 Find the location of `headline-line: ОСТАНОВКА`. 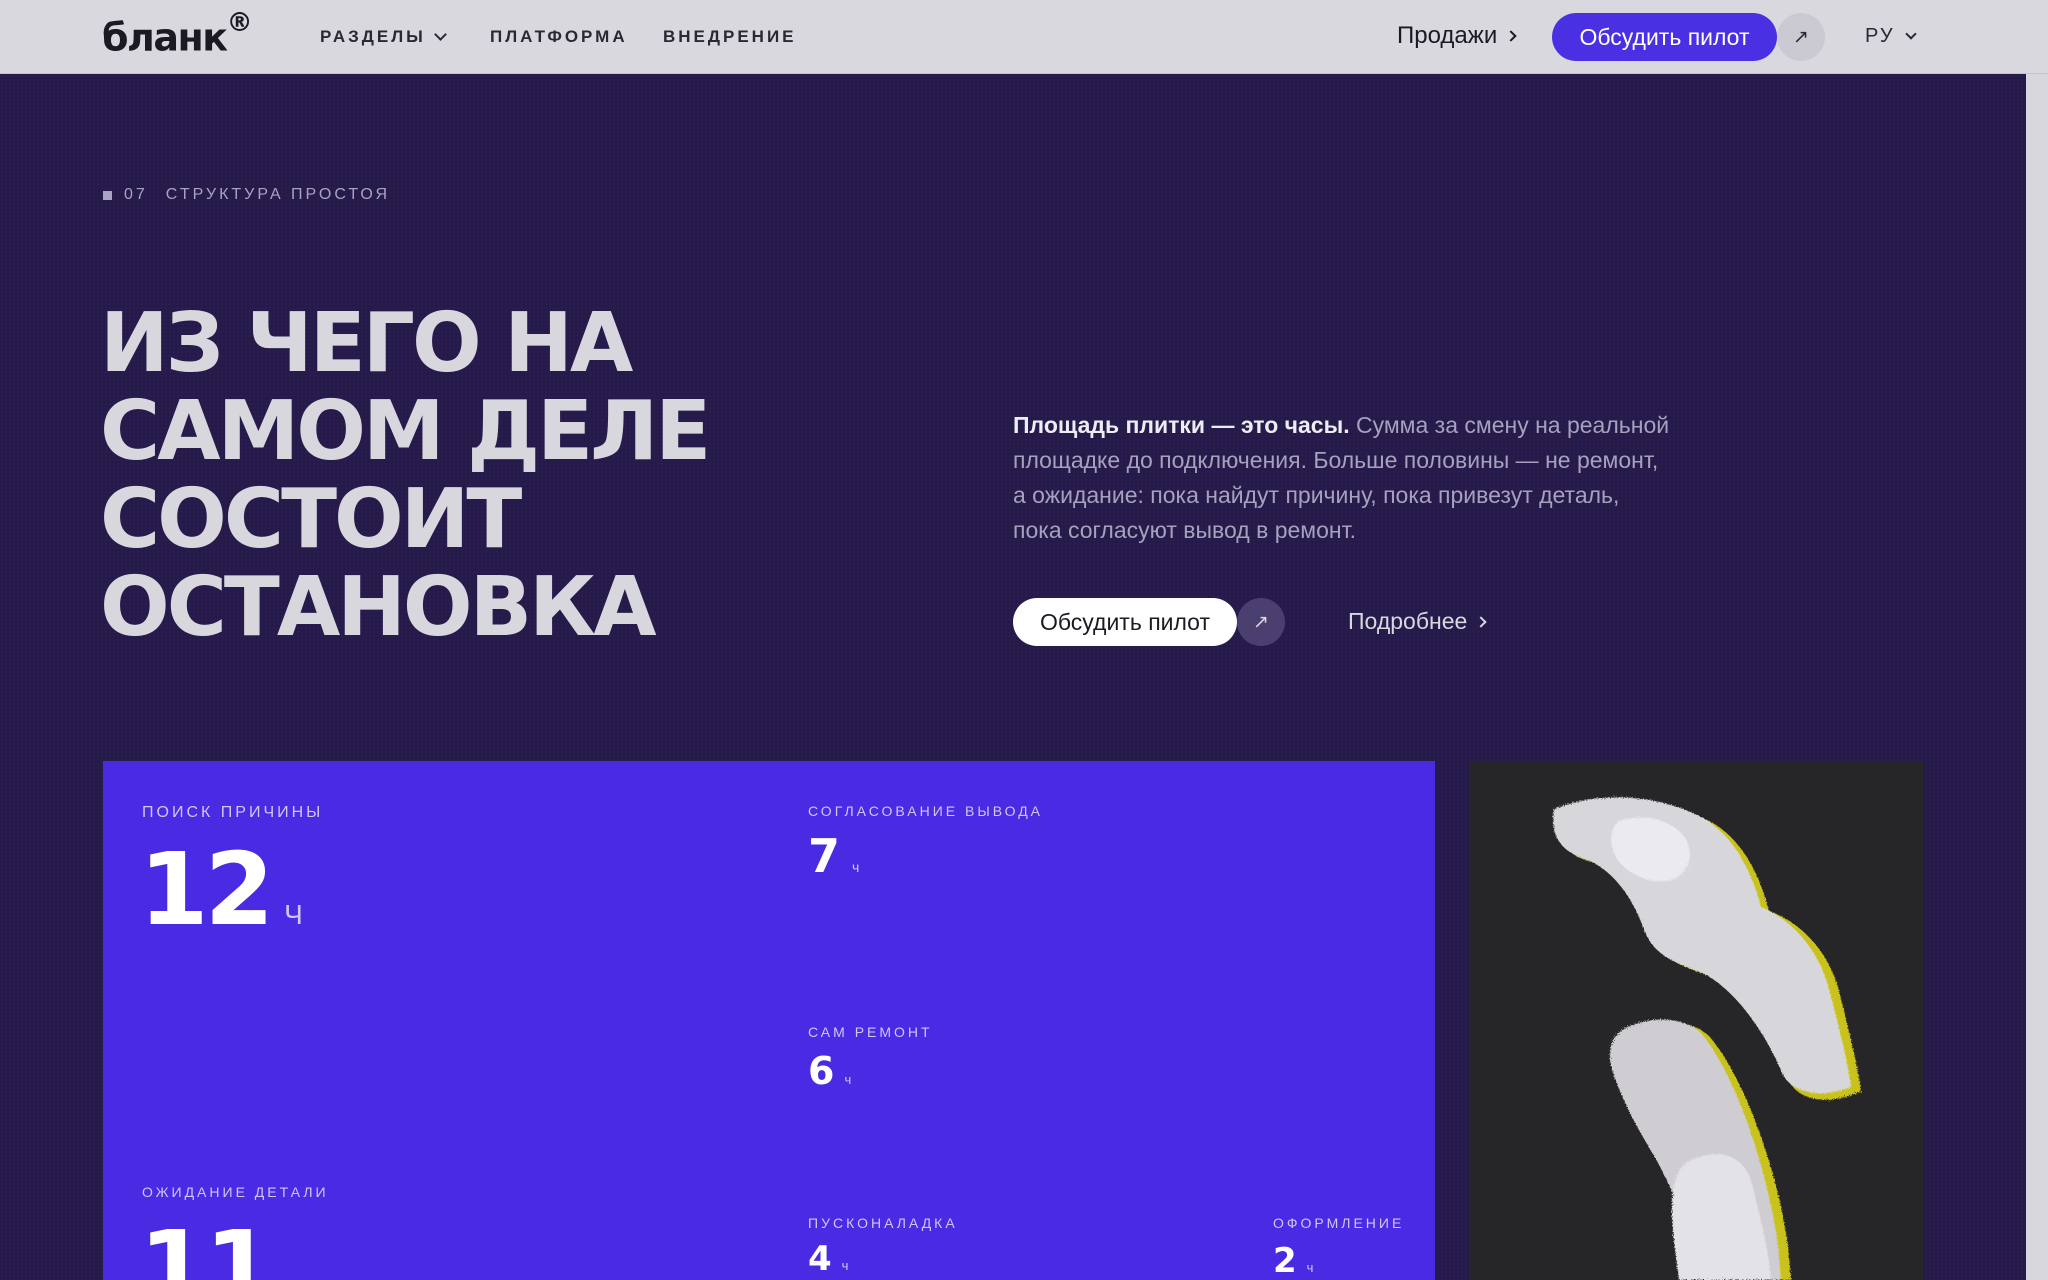

headline-line: ОСТАНОВКА is located at coordinates (378, 607).